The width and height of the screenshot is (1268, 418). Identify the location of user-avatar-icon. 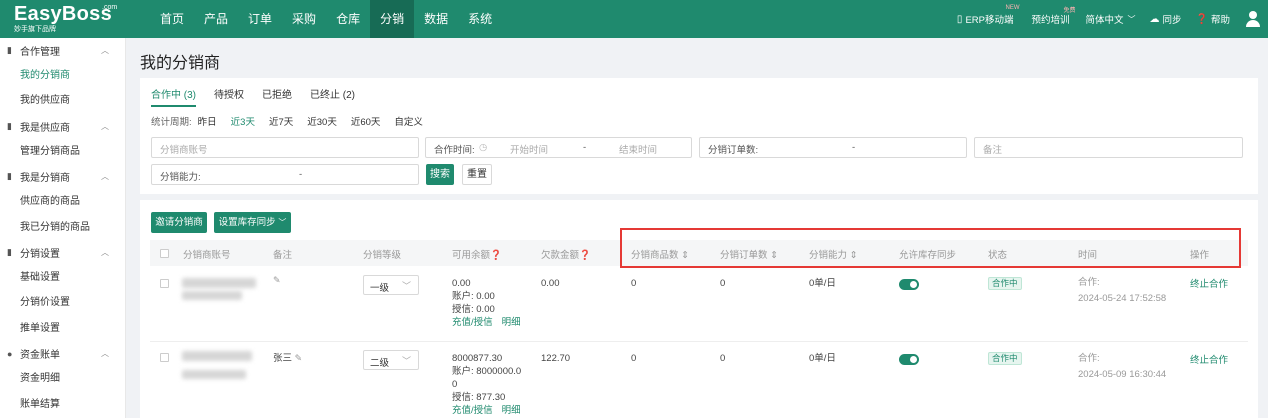
(1253, 19).